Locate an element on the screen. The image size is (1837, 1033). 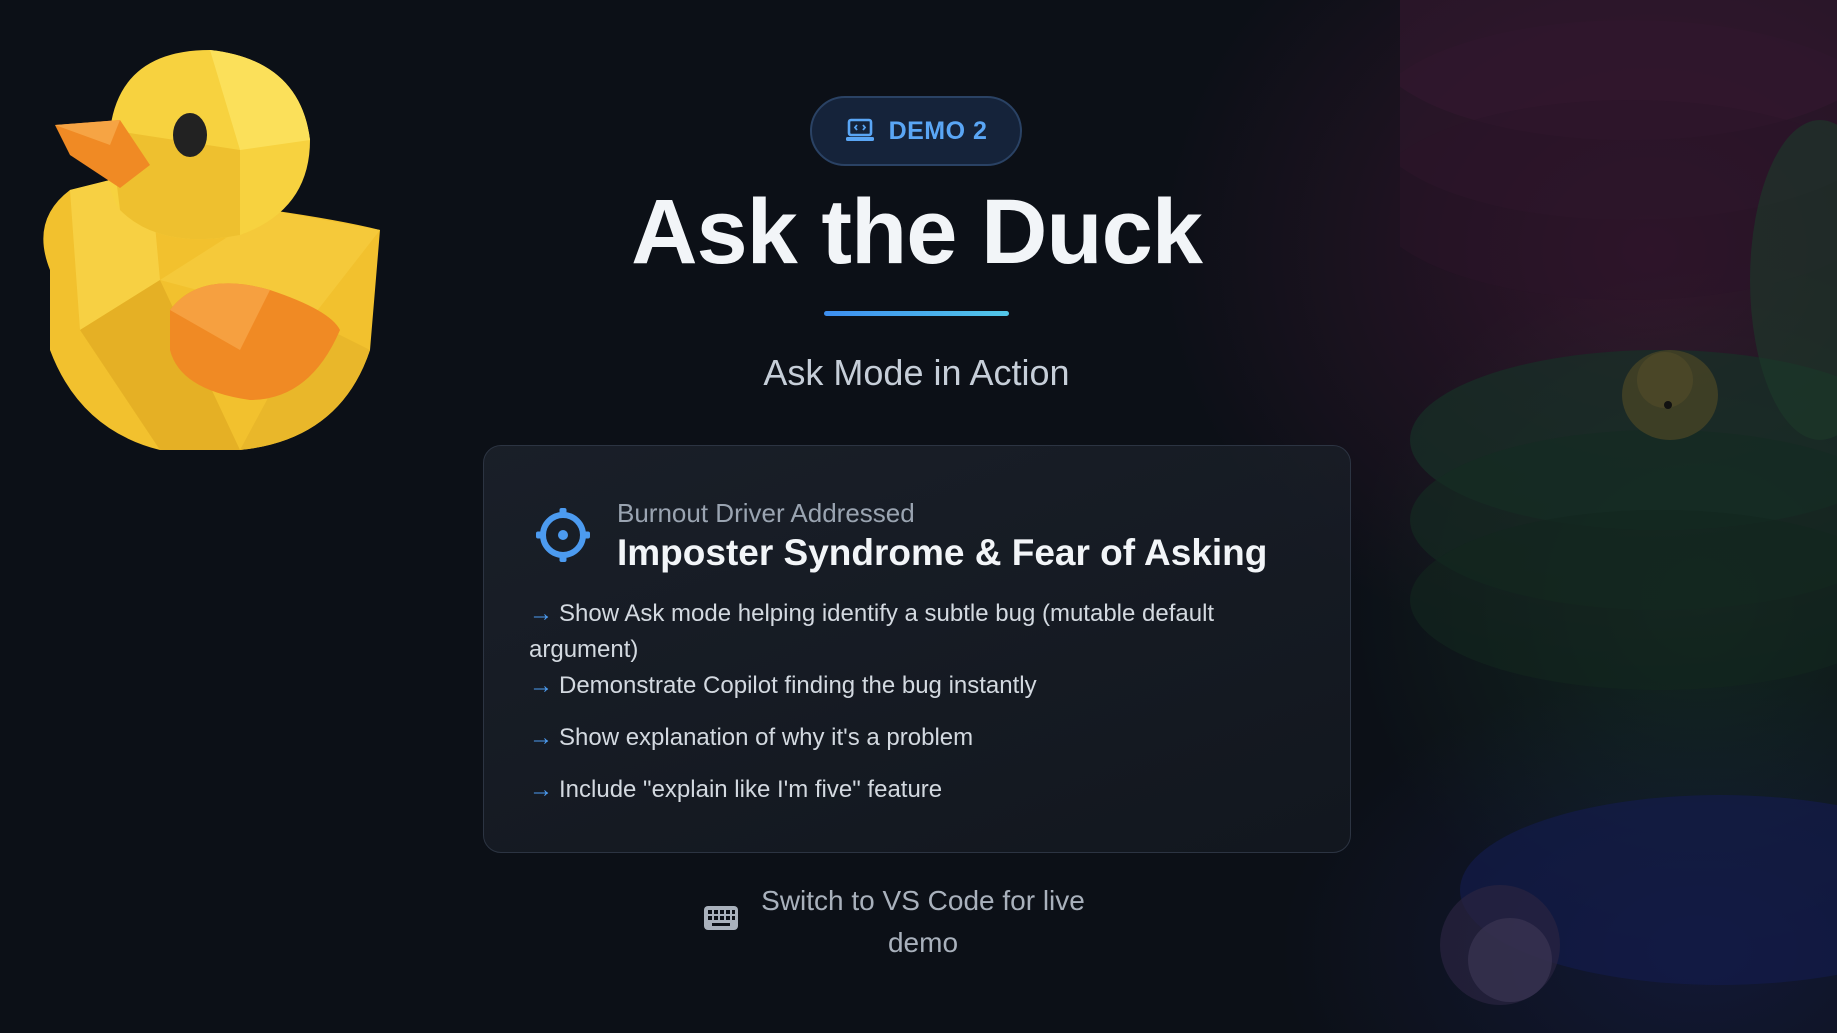
slide-subtitle: Ask Mode in Action is located at coordinates (916, 372).